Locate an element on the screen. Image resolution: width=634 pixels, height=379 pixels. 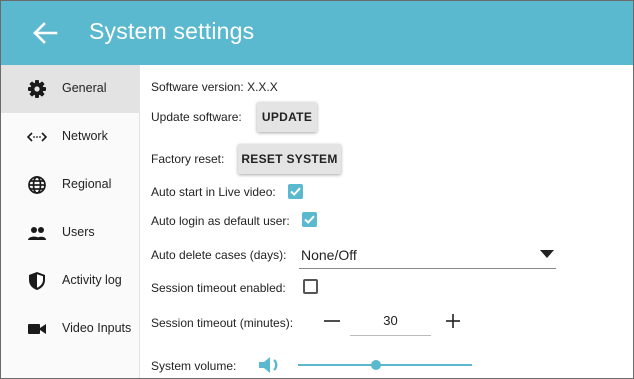
sidebar-item-users: Users is located at coordinates (70, 233).